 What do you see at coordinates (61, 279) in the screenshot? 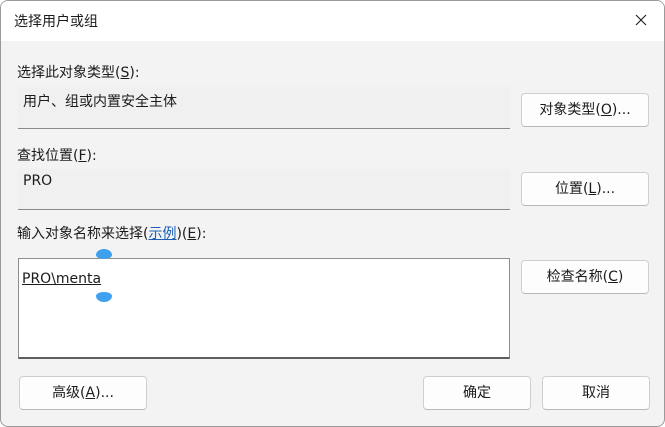
I see `resolved-name-entry: PRO\menta` at bounding box center [61, 279].